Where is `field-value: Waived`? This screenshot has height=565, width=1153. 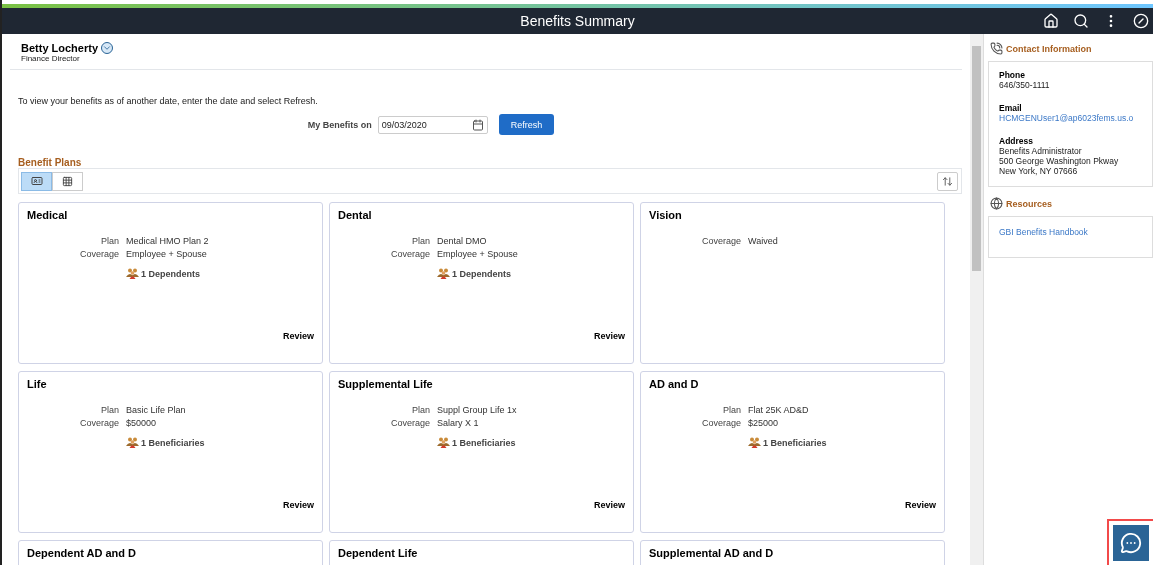
field-value: Waived is located at coordinates (763, 241).